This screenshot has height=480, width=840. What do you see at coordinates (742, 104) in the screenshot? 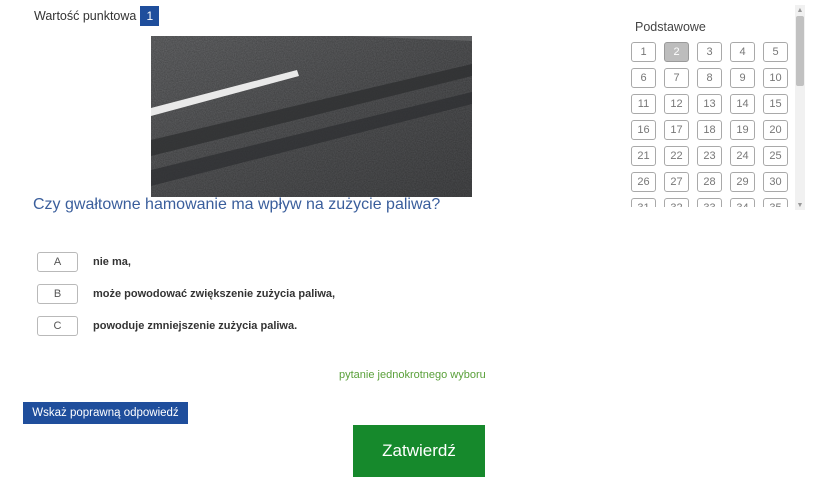
I see `question-number-14: 14` at bounding box center [742, 104].